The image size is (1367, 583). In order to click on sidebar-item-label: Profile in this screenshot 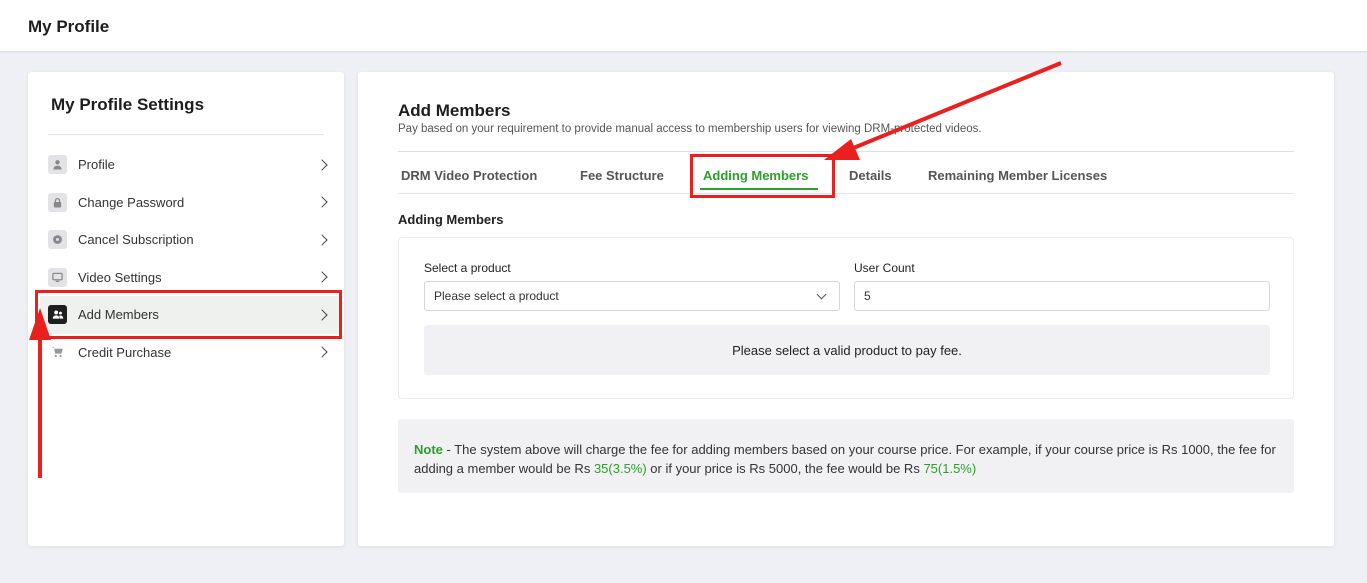, I will do `click(96, 165)`.